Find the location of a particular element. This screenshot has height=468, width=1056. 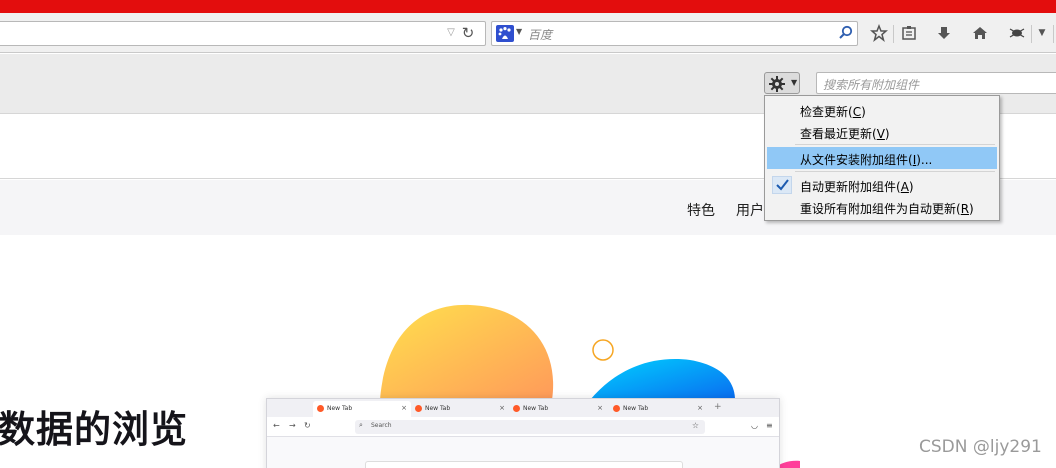

url-dropdown-icon: ▽ is located at coordinates (451, 33).